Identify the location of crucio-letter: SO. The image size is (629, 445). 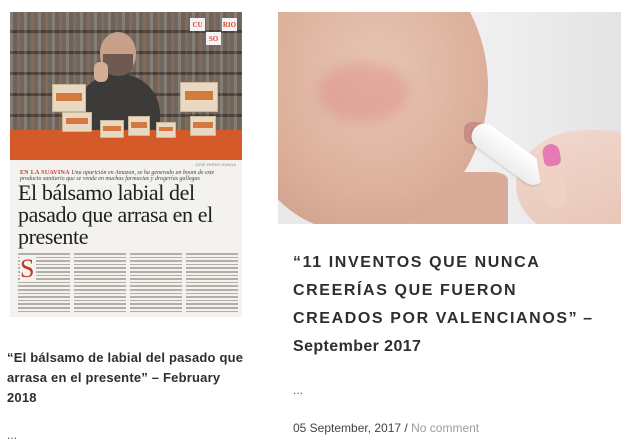
(213, 38).